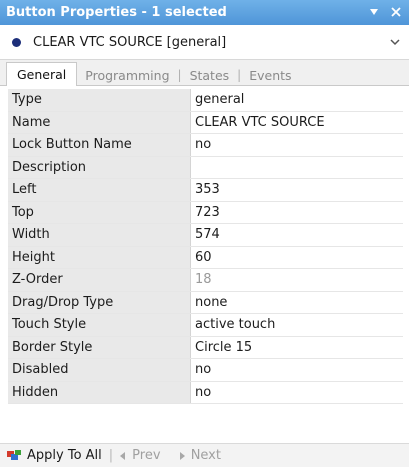 The width and height of the screenshot is (409, 467). What do you see at coordinates (395, 42) in the screenshot?
I see `chevron-down-icon` at bounding box center [395, 42].